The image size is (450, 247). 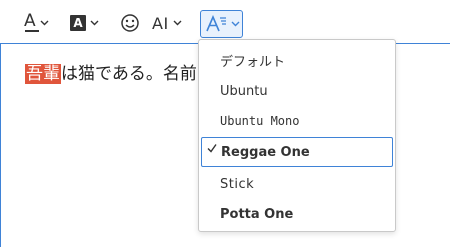 What do you see at coordinates (216, 23) in the screenshot?
I see `font-family-icon` at bounding box center [216, 23].